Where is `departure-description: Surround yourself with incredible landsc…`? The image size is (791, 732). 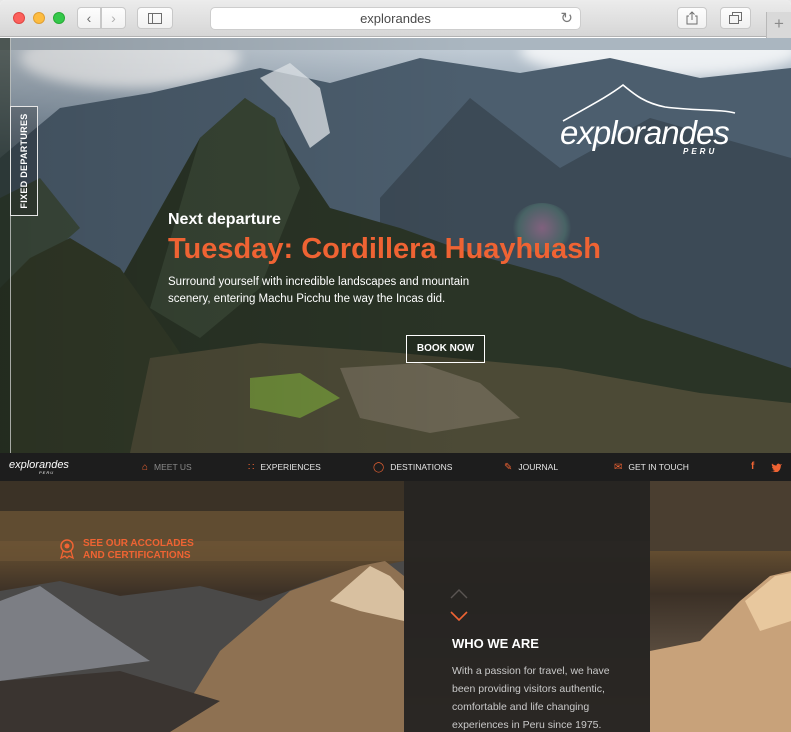 departure-description: Surround yourself with incredible landsc… is located at coordinates (319, 290).